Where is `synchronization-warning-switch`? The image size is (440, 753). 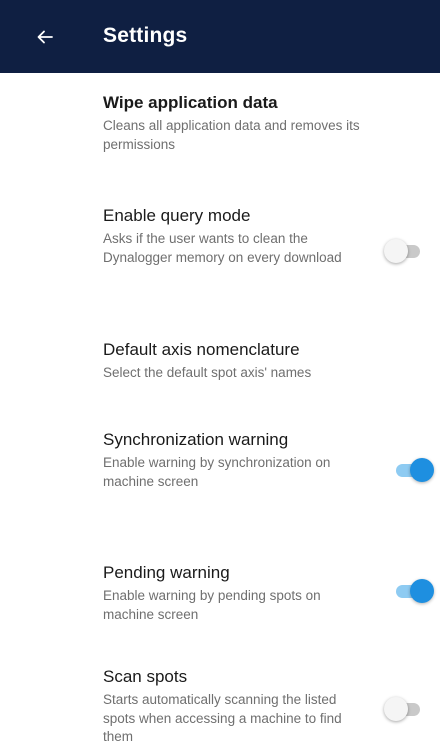 synchronization-warning-switch is located at coordinates (415, 471).